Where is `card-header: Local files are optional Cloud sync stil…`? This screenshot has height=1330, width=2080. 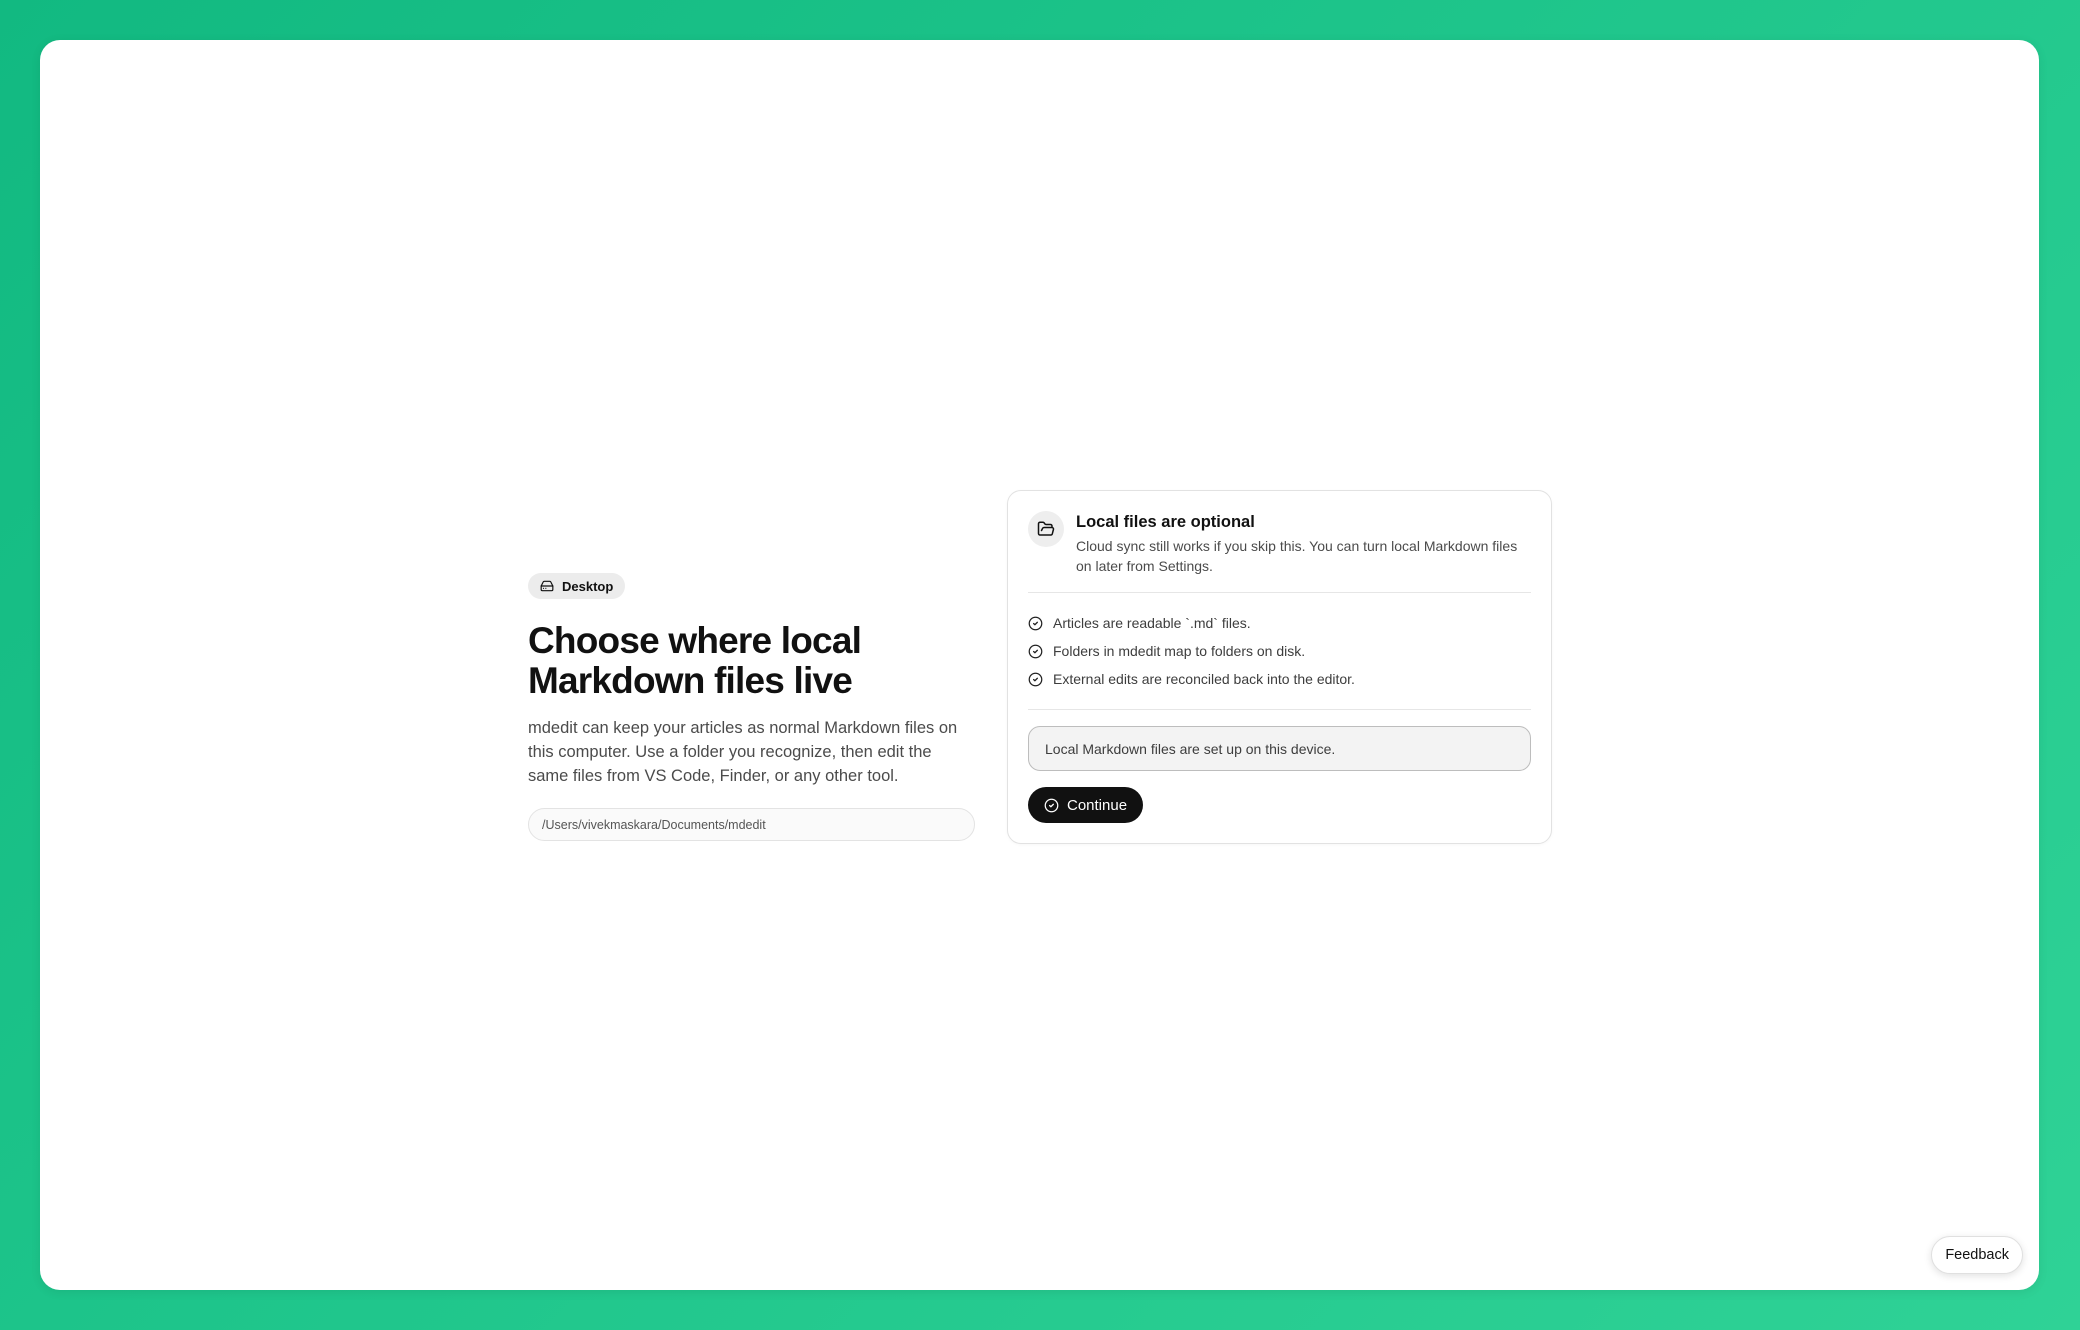 card-header: Local files are optional Cloud sync stil… is located at coordinates (1279, 543).